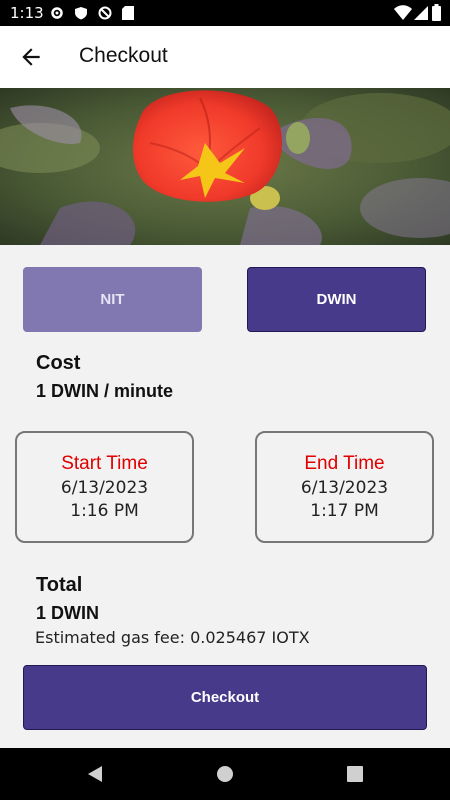 The height and width of the screenshot is (800, 450). I want to click on home-circle-icon, so click(225, 774).